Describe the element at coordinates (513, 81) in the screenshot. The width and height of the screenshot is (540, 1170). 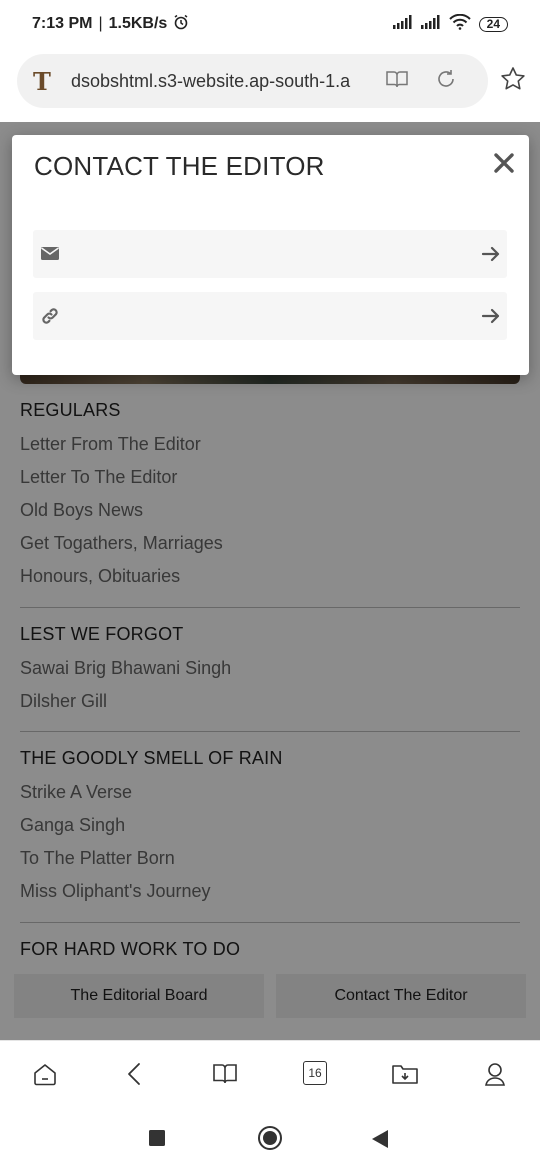
I see `bookmark-star-icon` at that location.